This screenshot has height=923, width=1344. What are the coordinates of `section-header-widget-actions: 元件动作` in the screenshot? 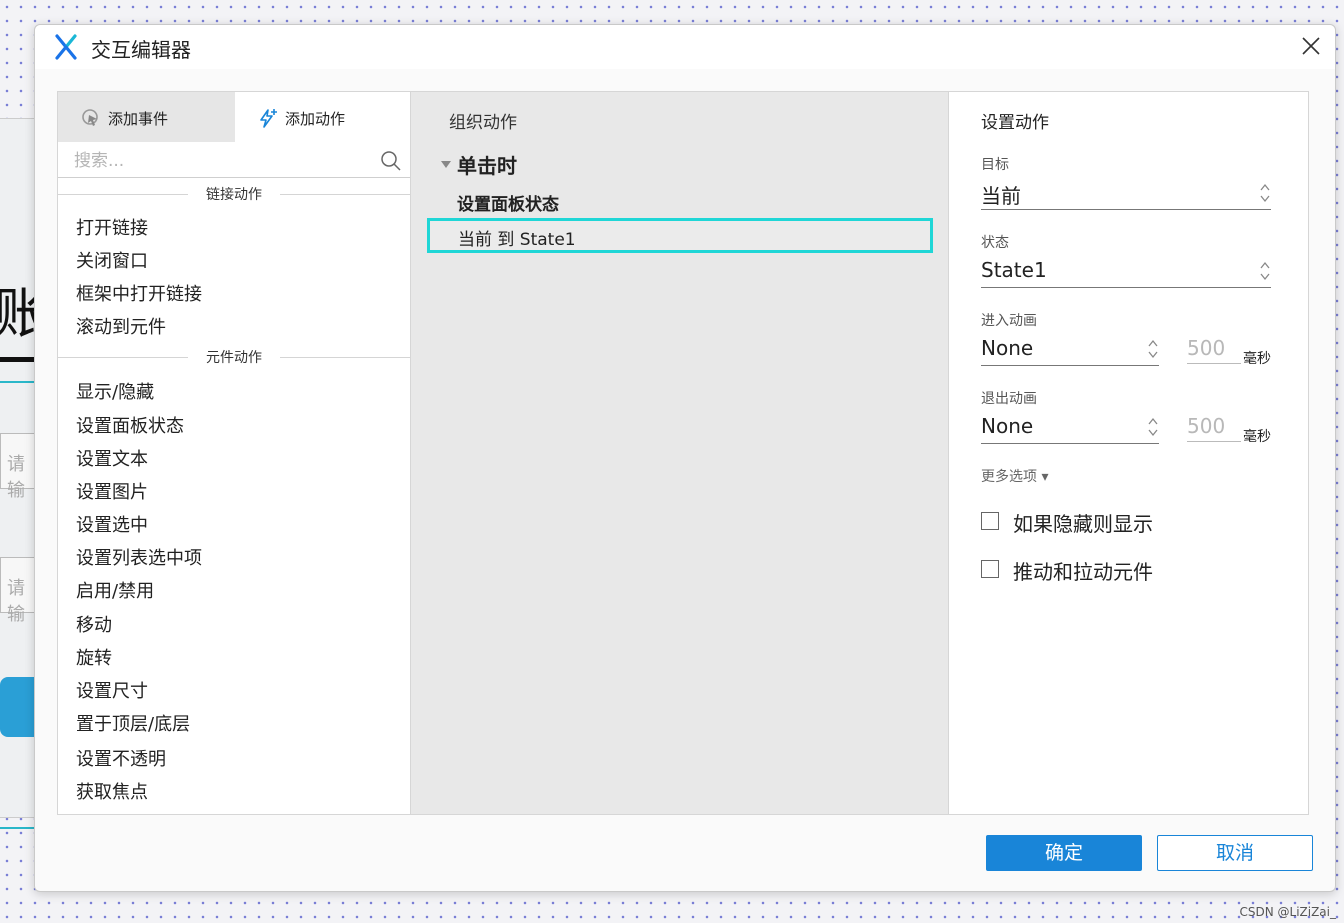 It's located at (234, 357).